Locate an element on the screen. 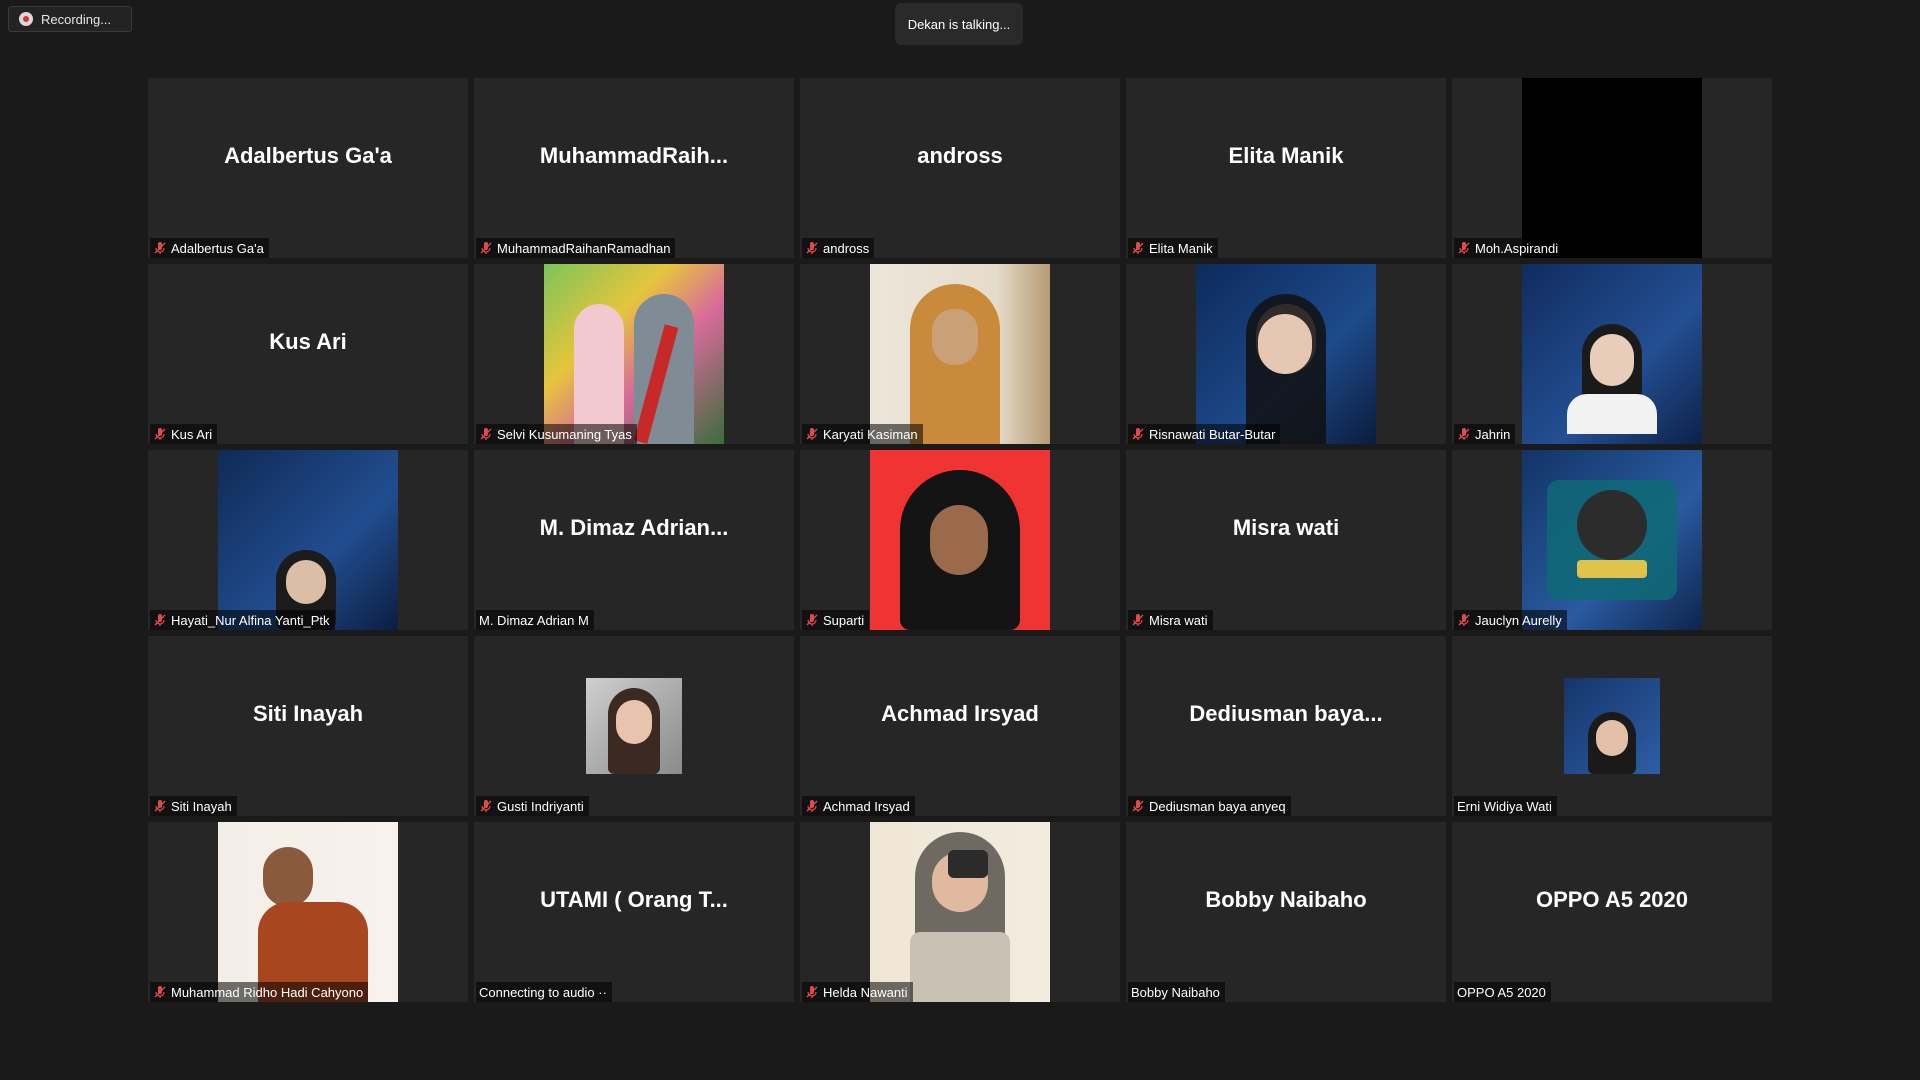 The image size is (1920, 1080). participant-tile: Muhammad Ridho Hadi Cahyono is located at coordinates (308, 912).